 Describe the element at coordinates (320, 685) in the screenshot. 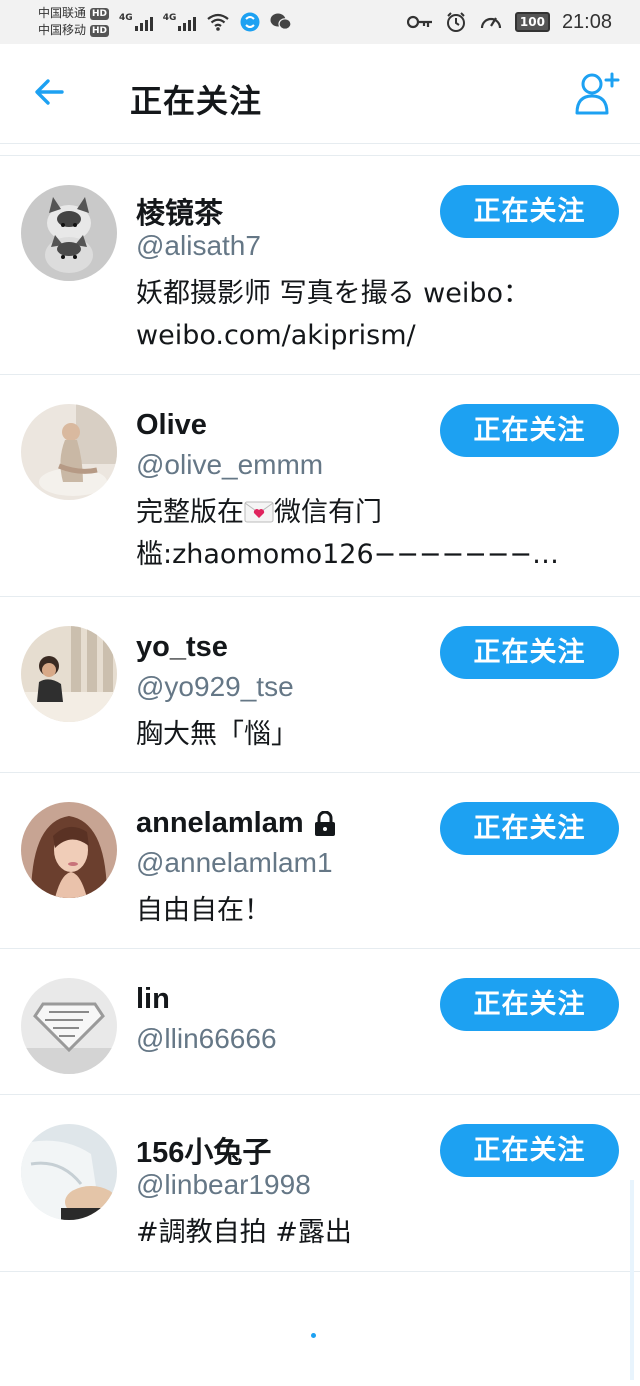

I see `list-item: yo_tse @yo929_tse 胸大無「惱」 正在关注` at that location.